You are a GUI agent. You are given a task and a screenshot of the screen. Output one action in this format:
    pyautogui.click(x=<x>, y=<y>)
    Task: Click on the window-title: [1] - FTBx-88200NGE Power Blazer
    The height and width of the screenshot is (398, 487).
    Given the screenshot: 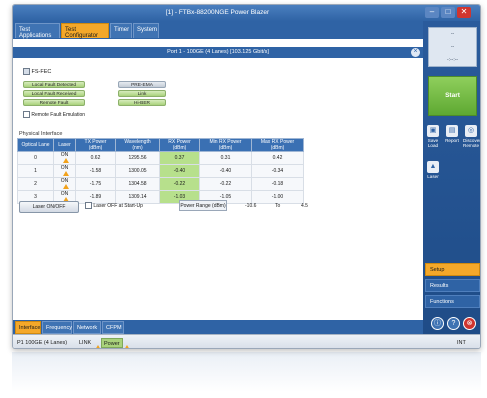 What is the action you would take?
    pyautogui.click(x=217, y=12)
    